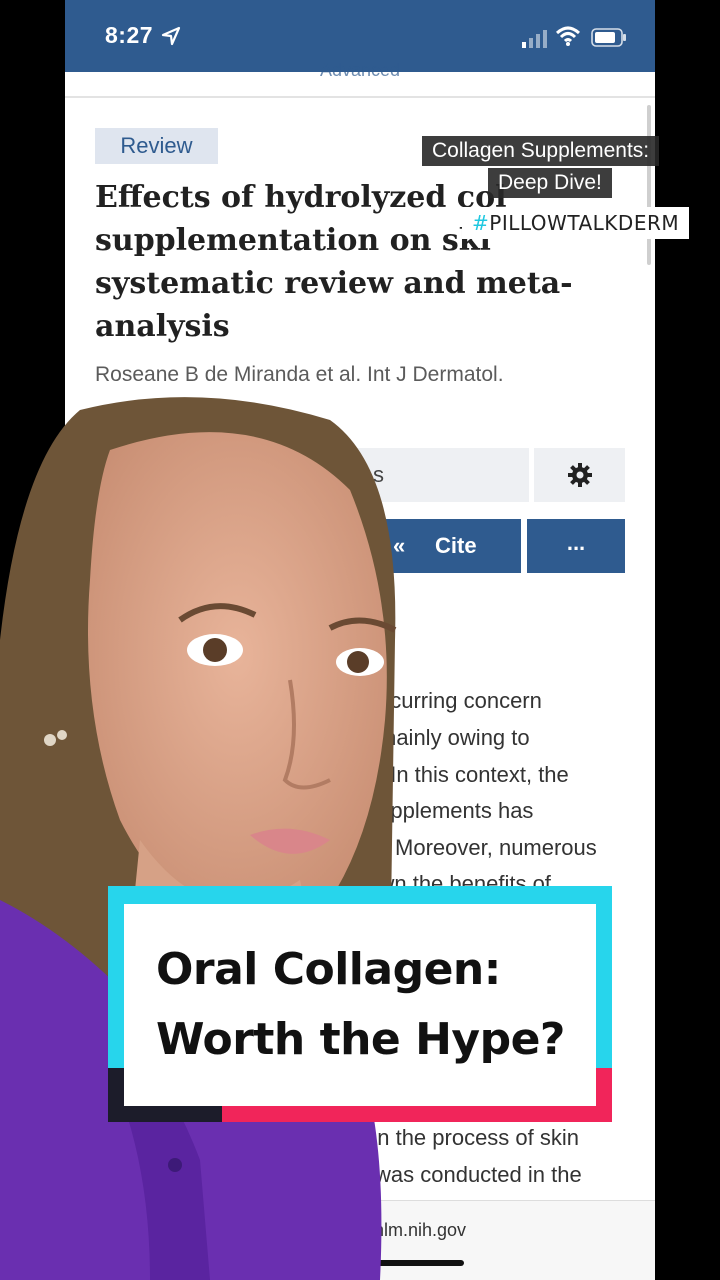  I want to click on title-line: systematic review and meta-, so click(334, 283).